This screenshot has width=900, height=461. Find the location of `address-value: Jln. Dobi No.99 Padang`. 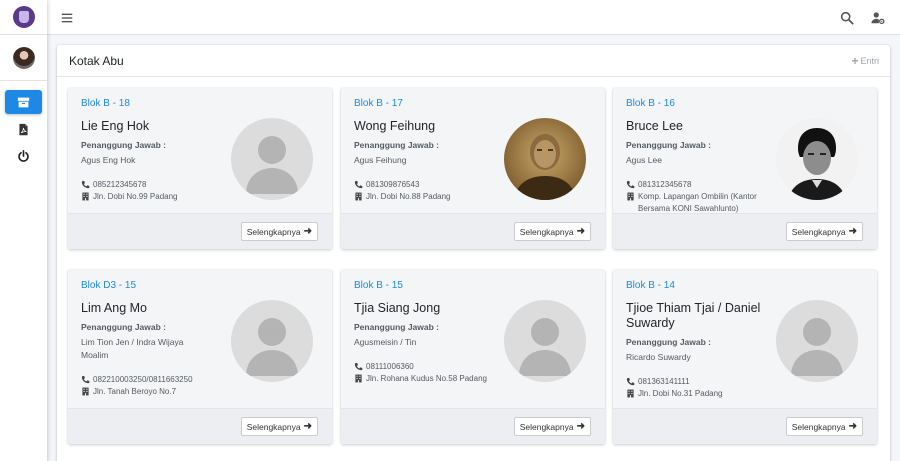

address-value: Jln. Dobi No.99 Padang is located at coordinates (135, 196).